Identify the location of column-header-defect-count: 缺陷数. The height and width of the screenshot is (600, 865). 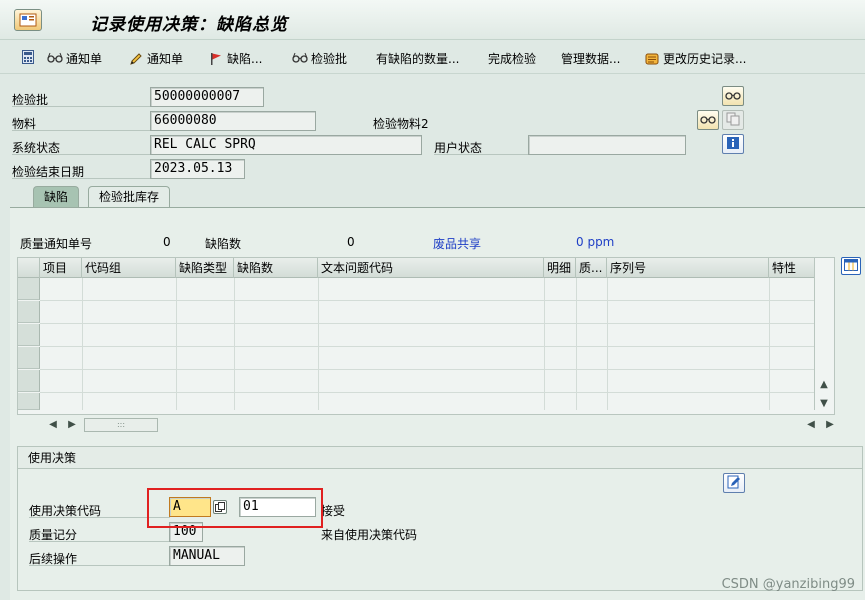
(276, 268).